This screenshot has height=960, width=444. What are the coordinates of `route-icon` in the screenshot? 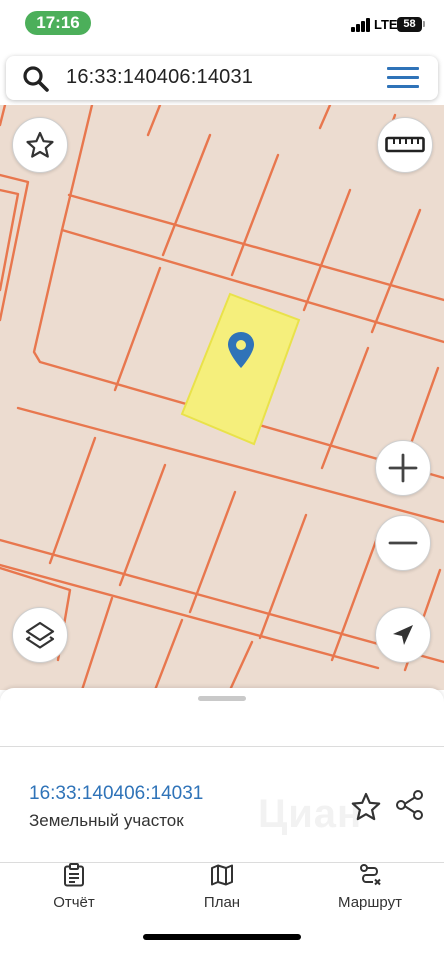 It's located at (370, 875).